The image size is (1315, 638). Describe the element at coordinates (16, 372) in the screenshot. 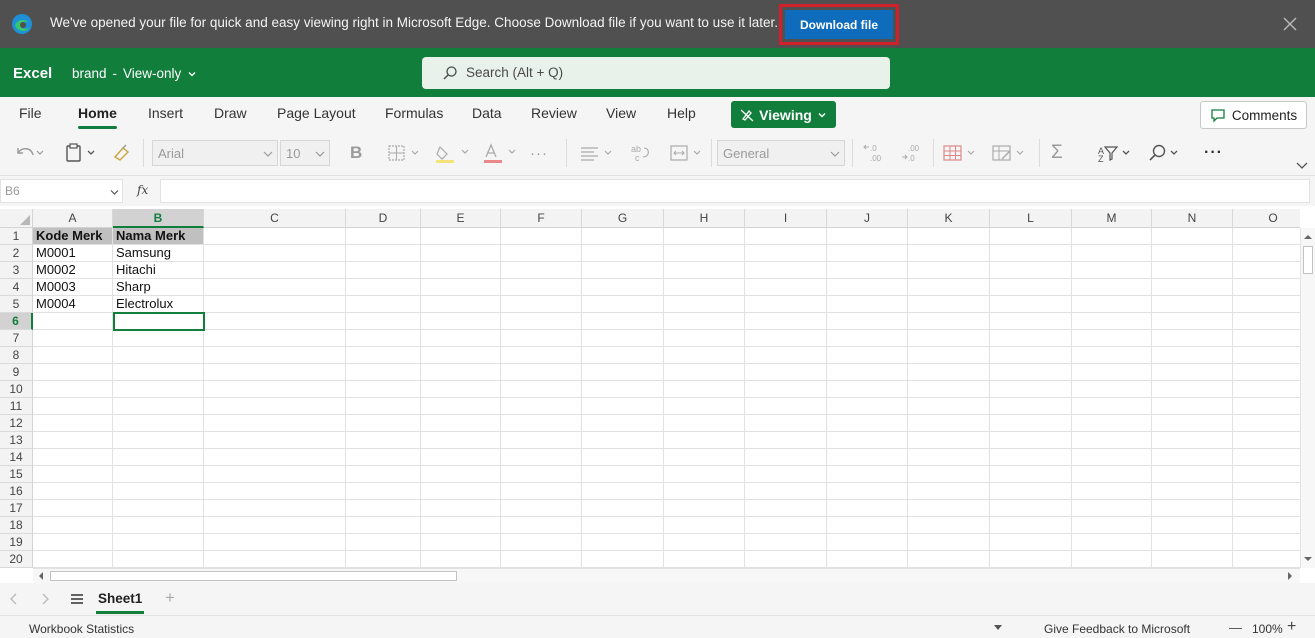

I see `row-header-9: 9` at that location.